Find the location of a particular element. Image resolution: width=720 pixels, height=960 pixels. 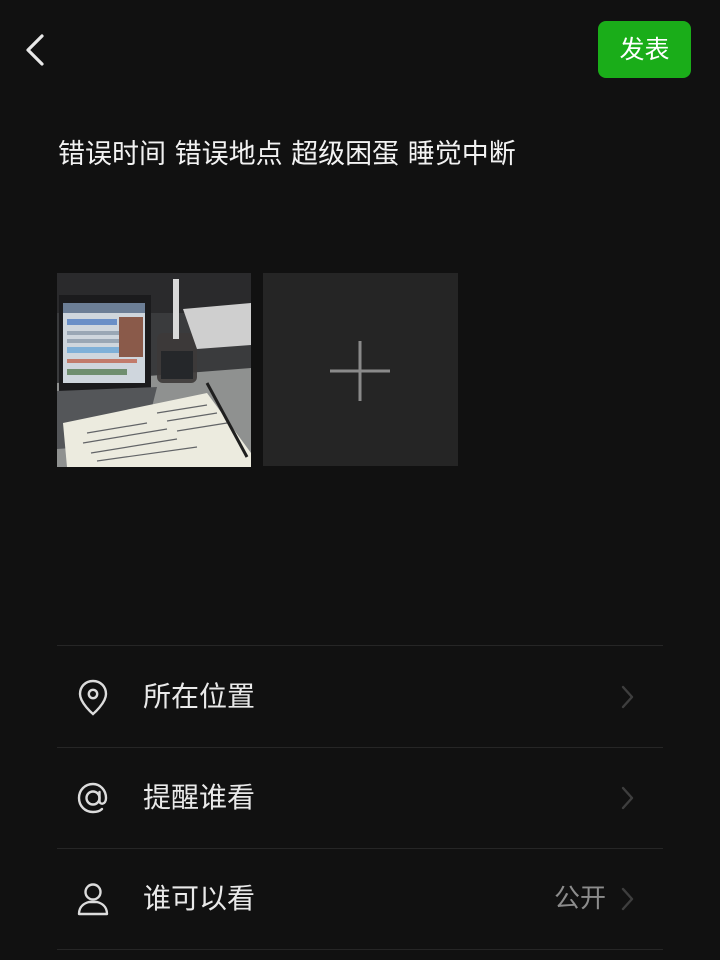

top-bar: 发表 is located at coordinates (360, 50).